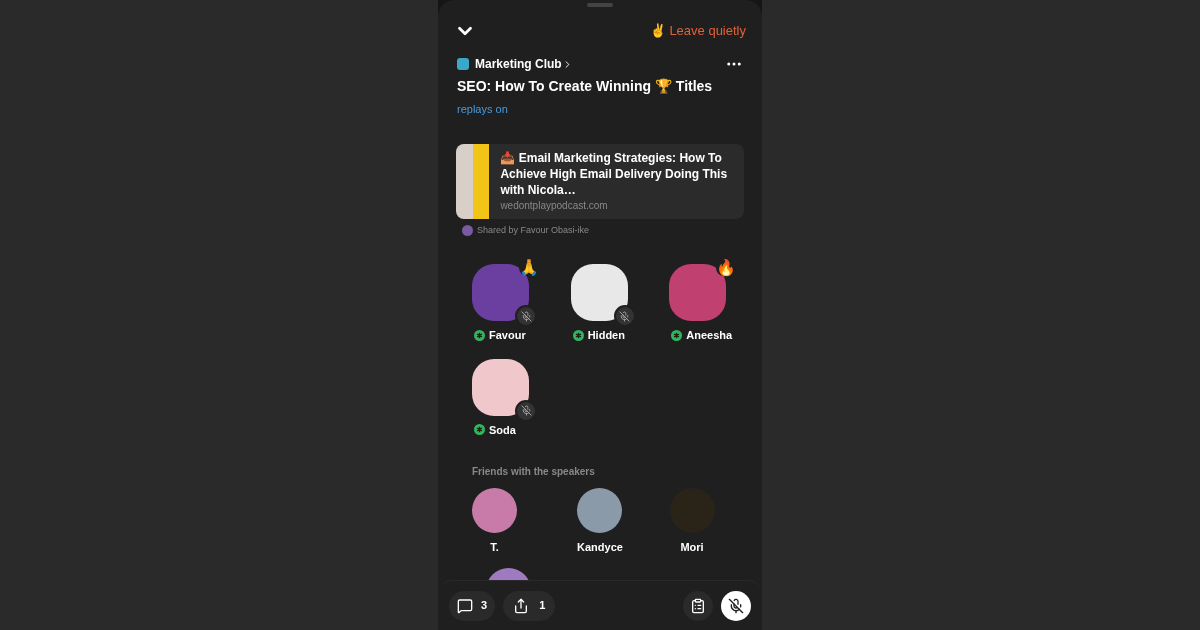 The height and width of the screenshot is (630, 1200). What do you see at coordinates (600, 547) in the screenshot?
I see `friend-name: Kandyce` at bounding box center [600, 547].